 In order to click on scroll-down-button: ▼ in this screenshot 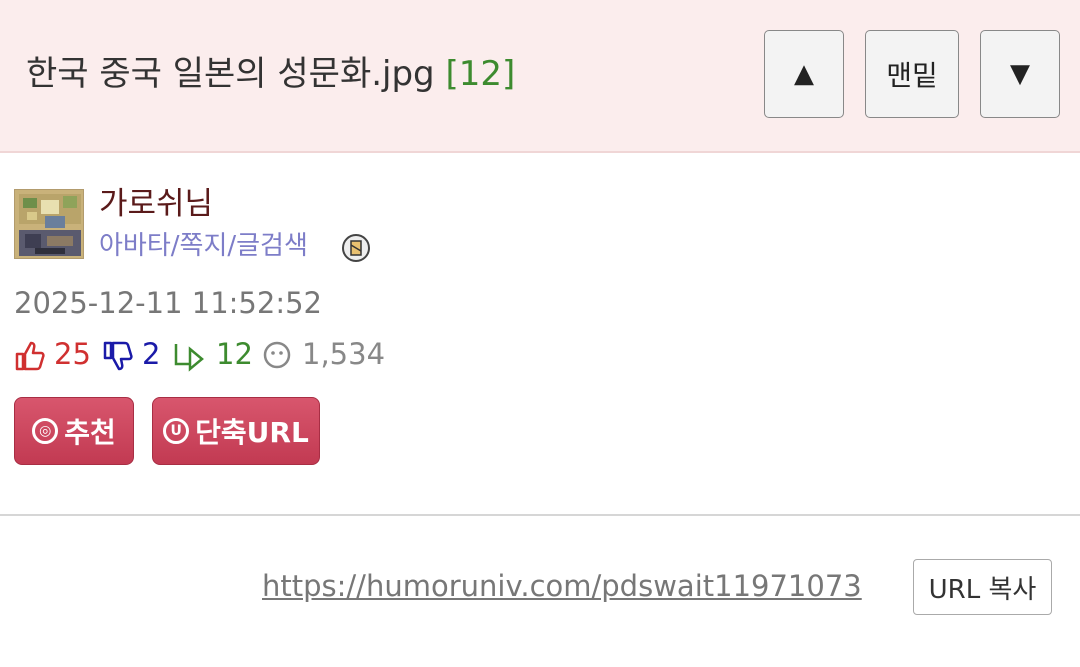, I will do `click(1020, 74)`.